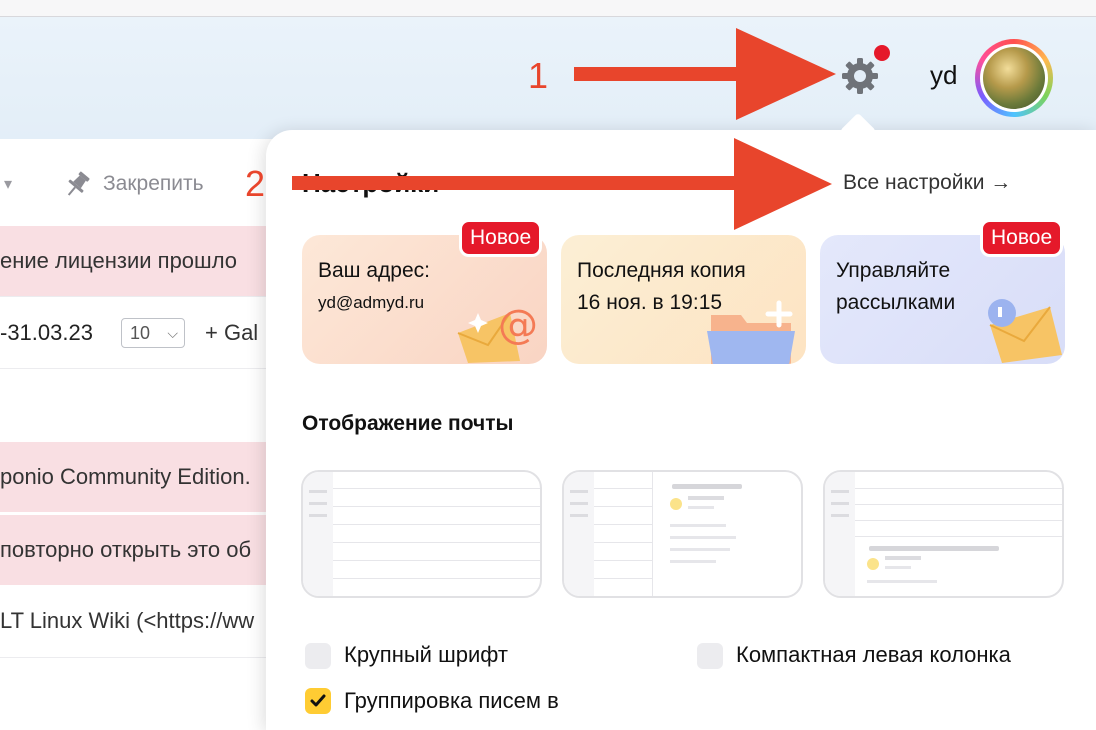 The width and height of the screenshot is (1096, 730). What do you see at coordinates (751, 332) in the screenshot?
I see `folder-icon` at bounding box center [751, 332].